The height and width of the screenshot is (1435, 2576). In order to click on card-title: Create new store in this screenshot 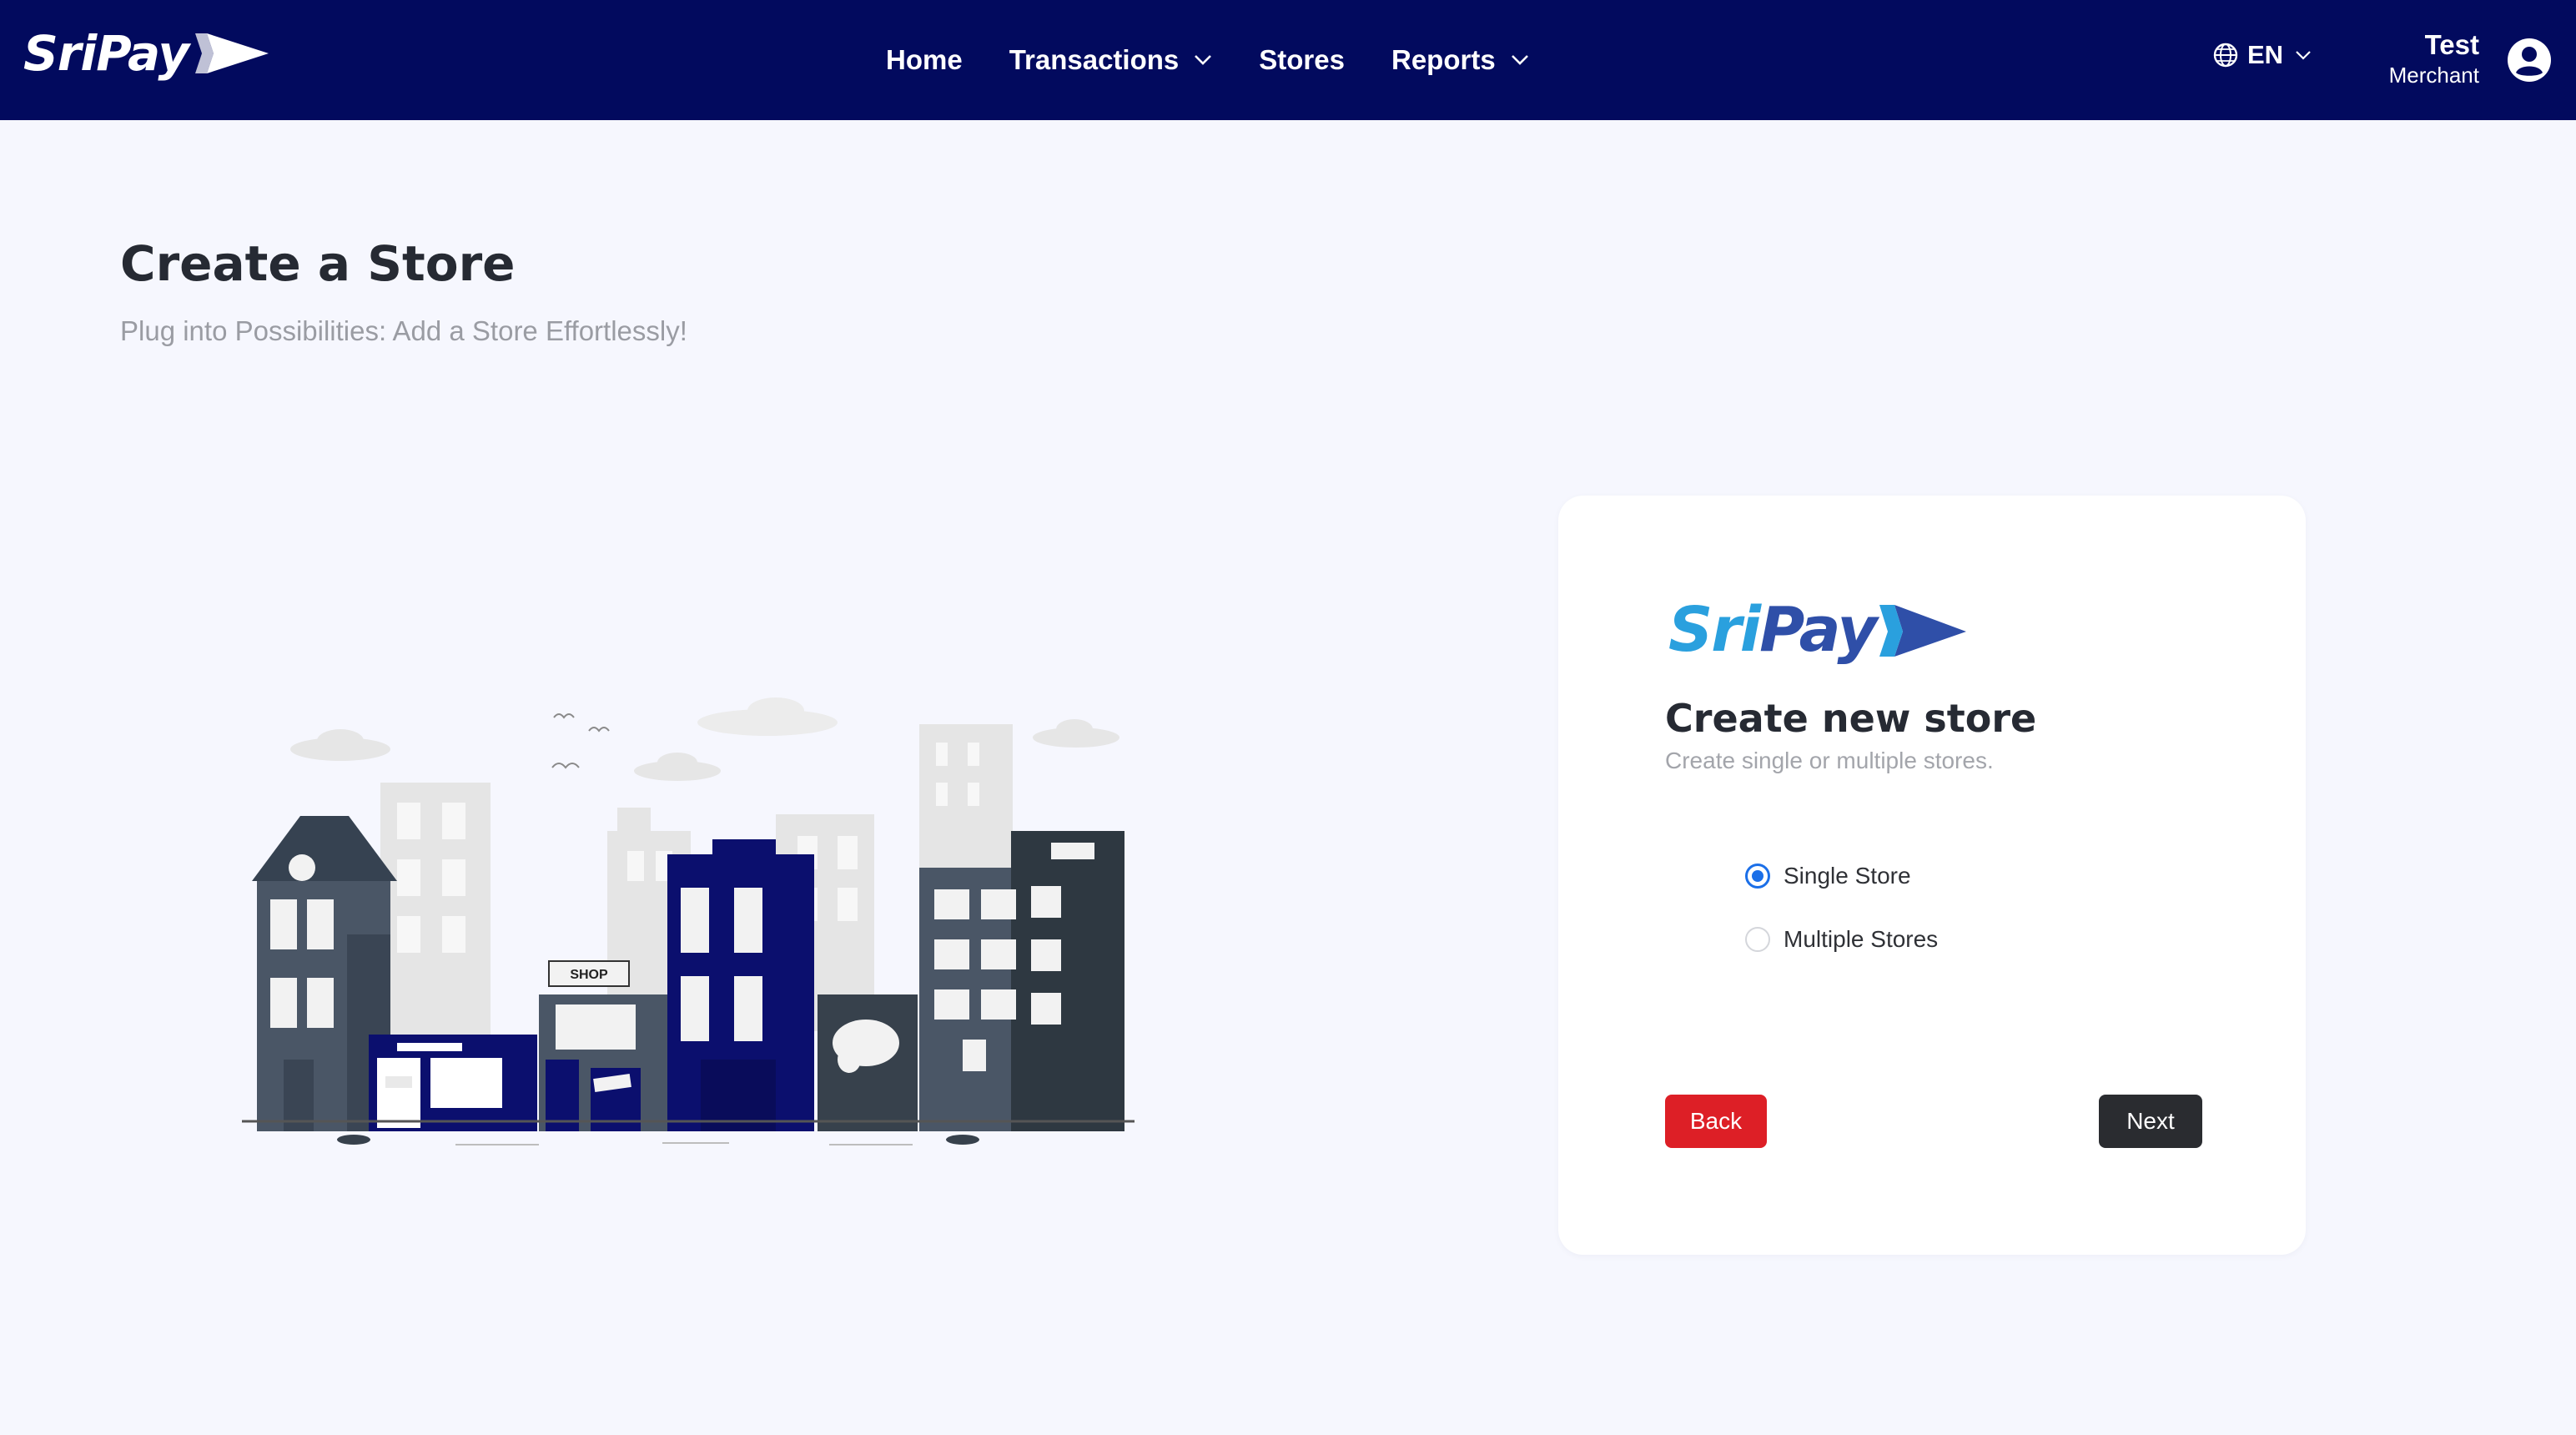, I will do `click(1851, 718)`.